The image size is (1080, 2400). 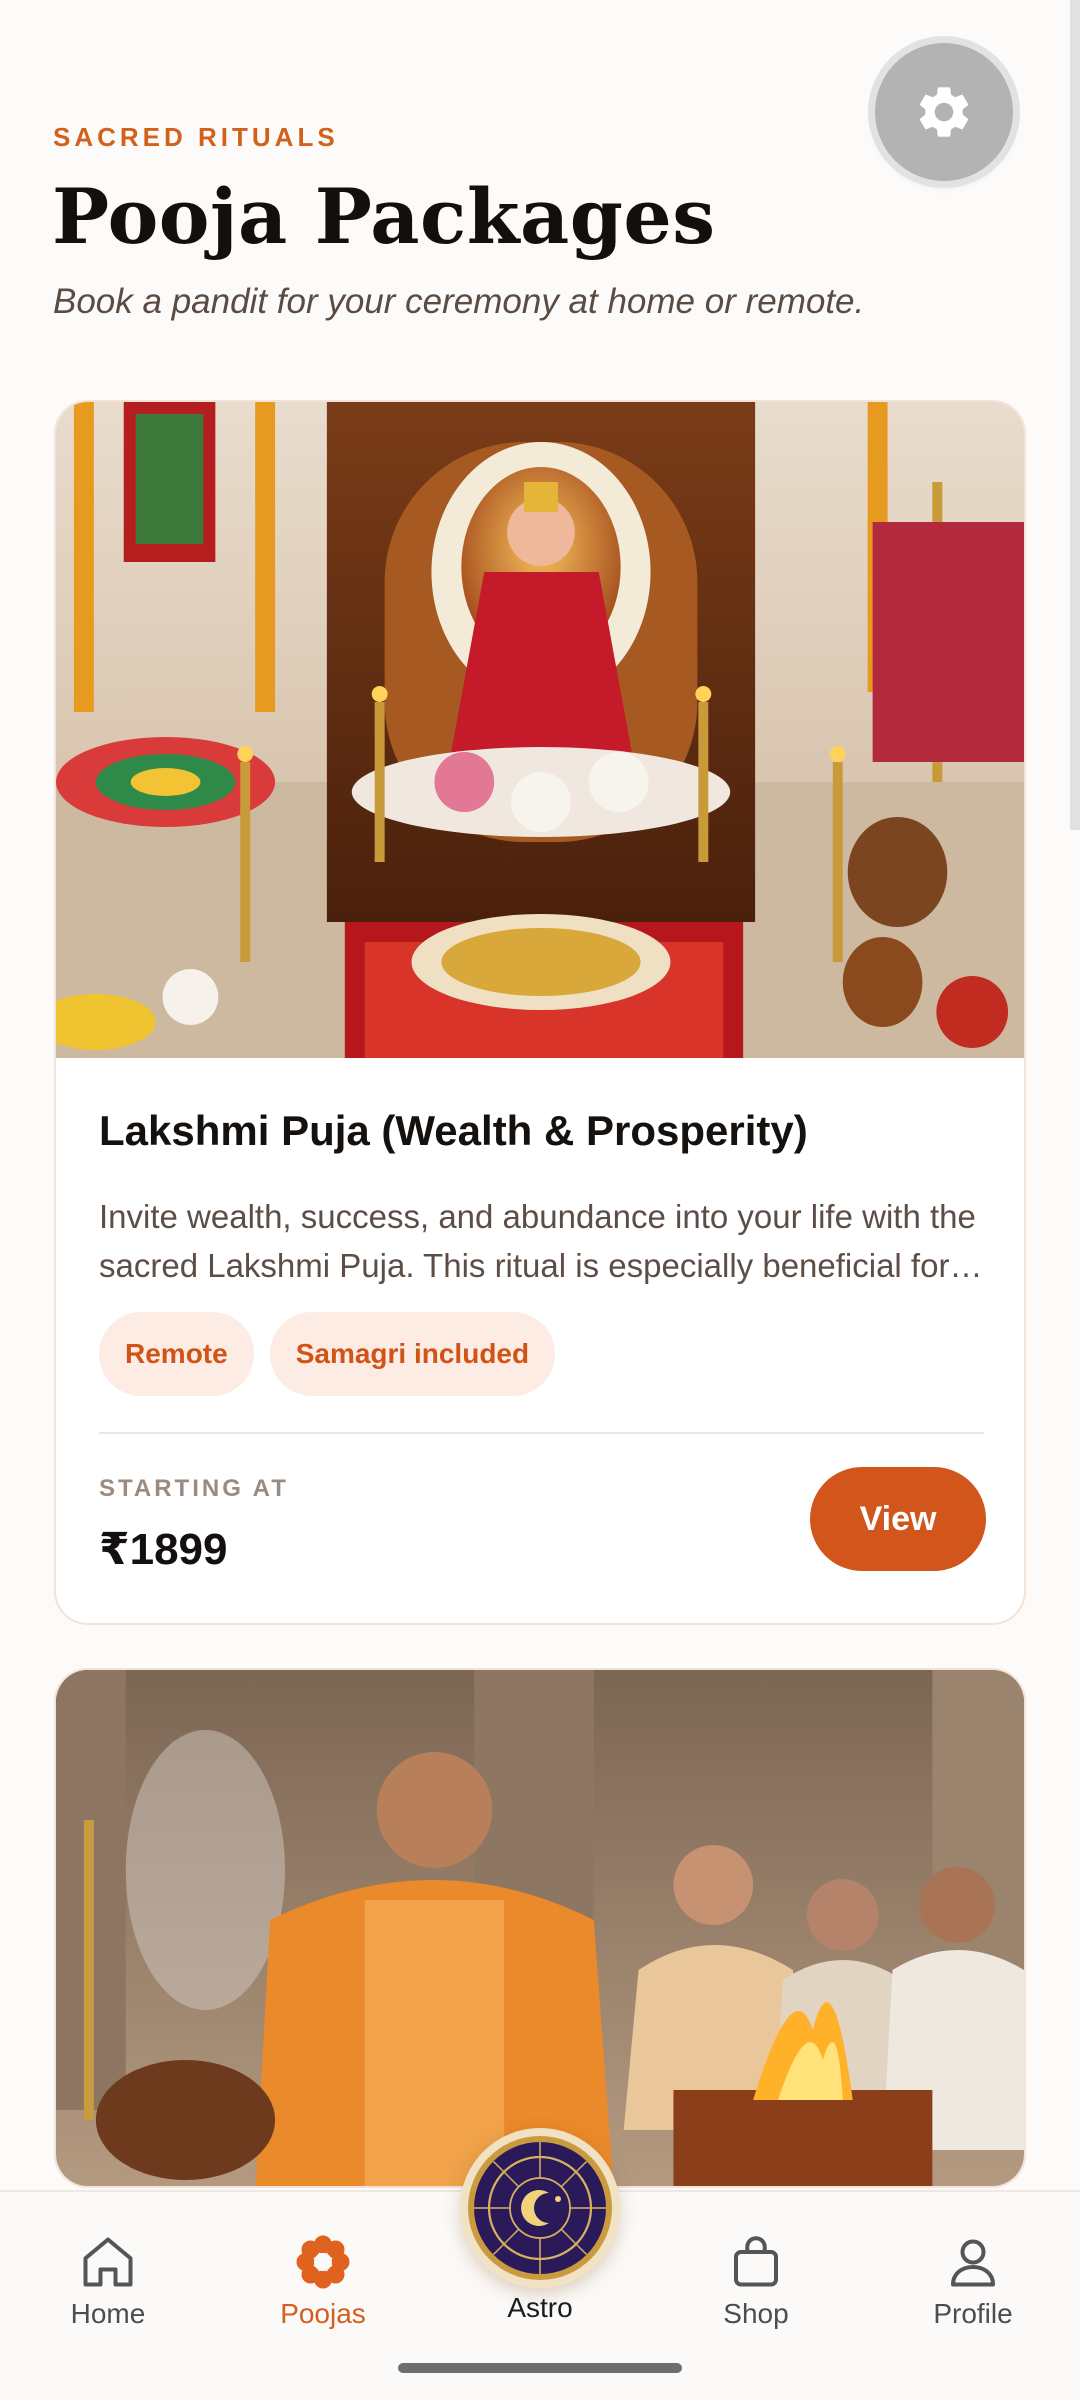 I want to click on nav-profile: Profile, so click(x=973, y=2281).